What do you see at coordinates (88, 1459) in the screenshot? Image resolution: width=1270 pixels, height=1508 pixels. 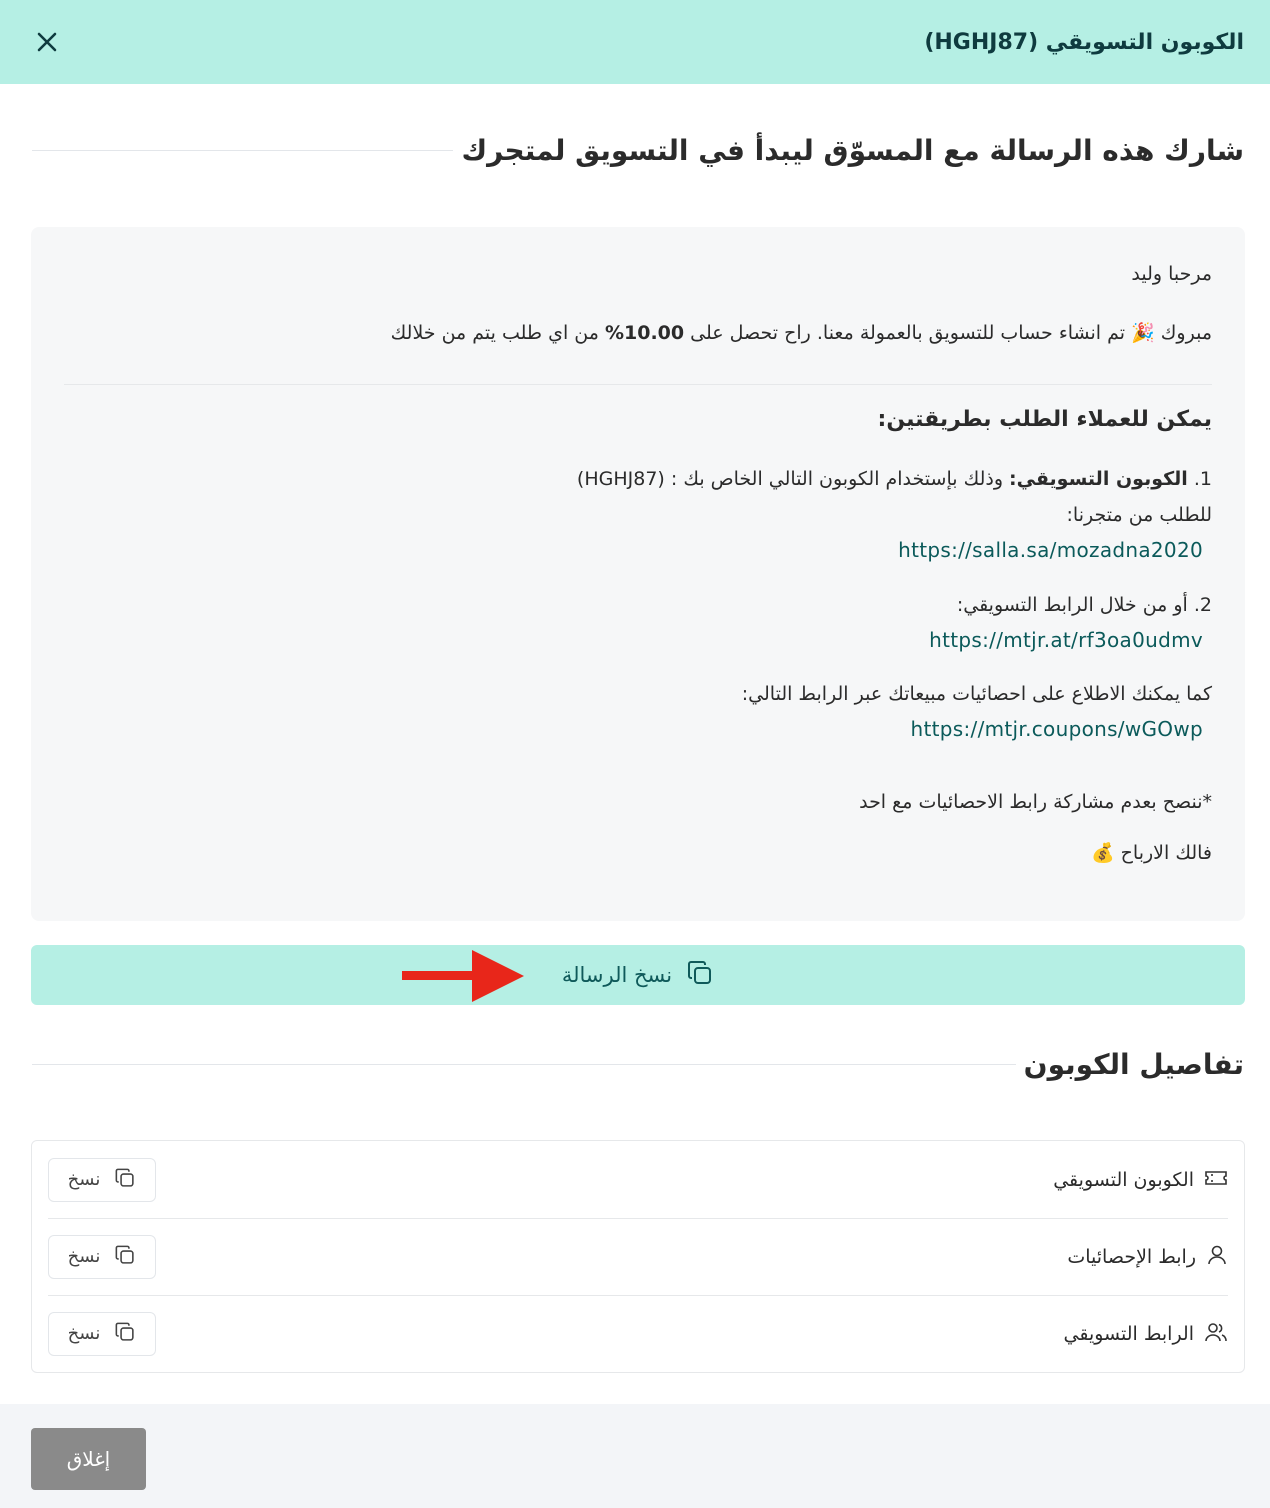 I see `close-button: إغلاق` at bounding box center [88, 1459].